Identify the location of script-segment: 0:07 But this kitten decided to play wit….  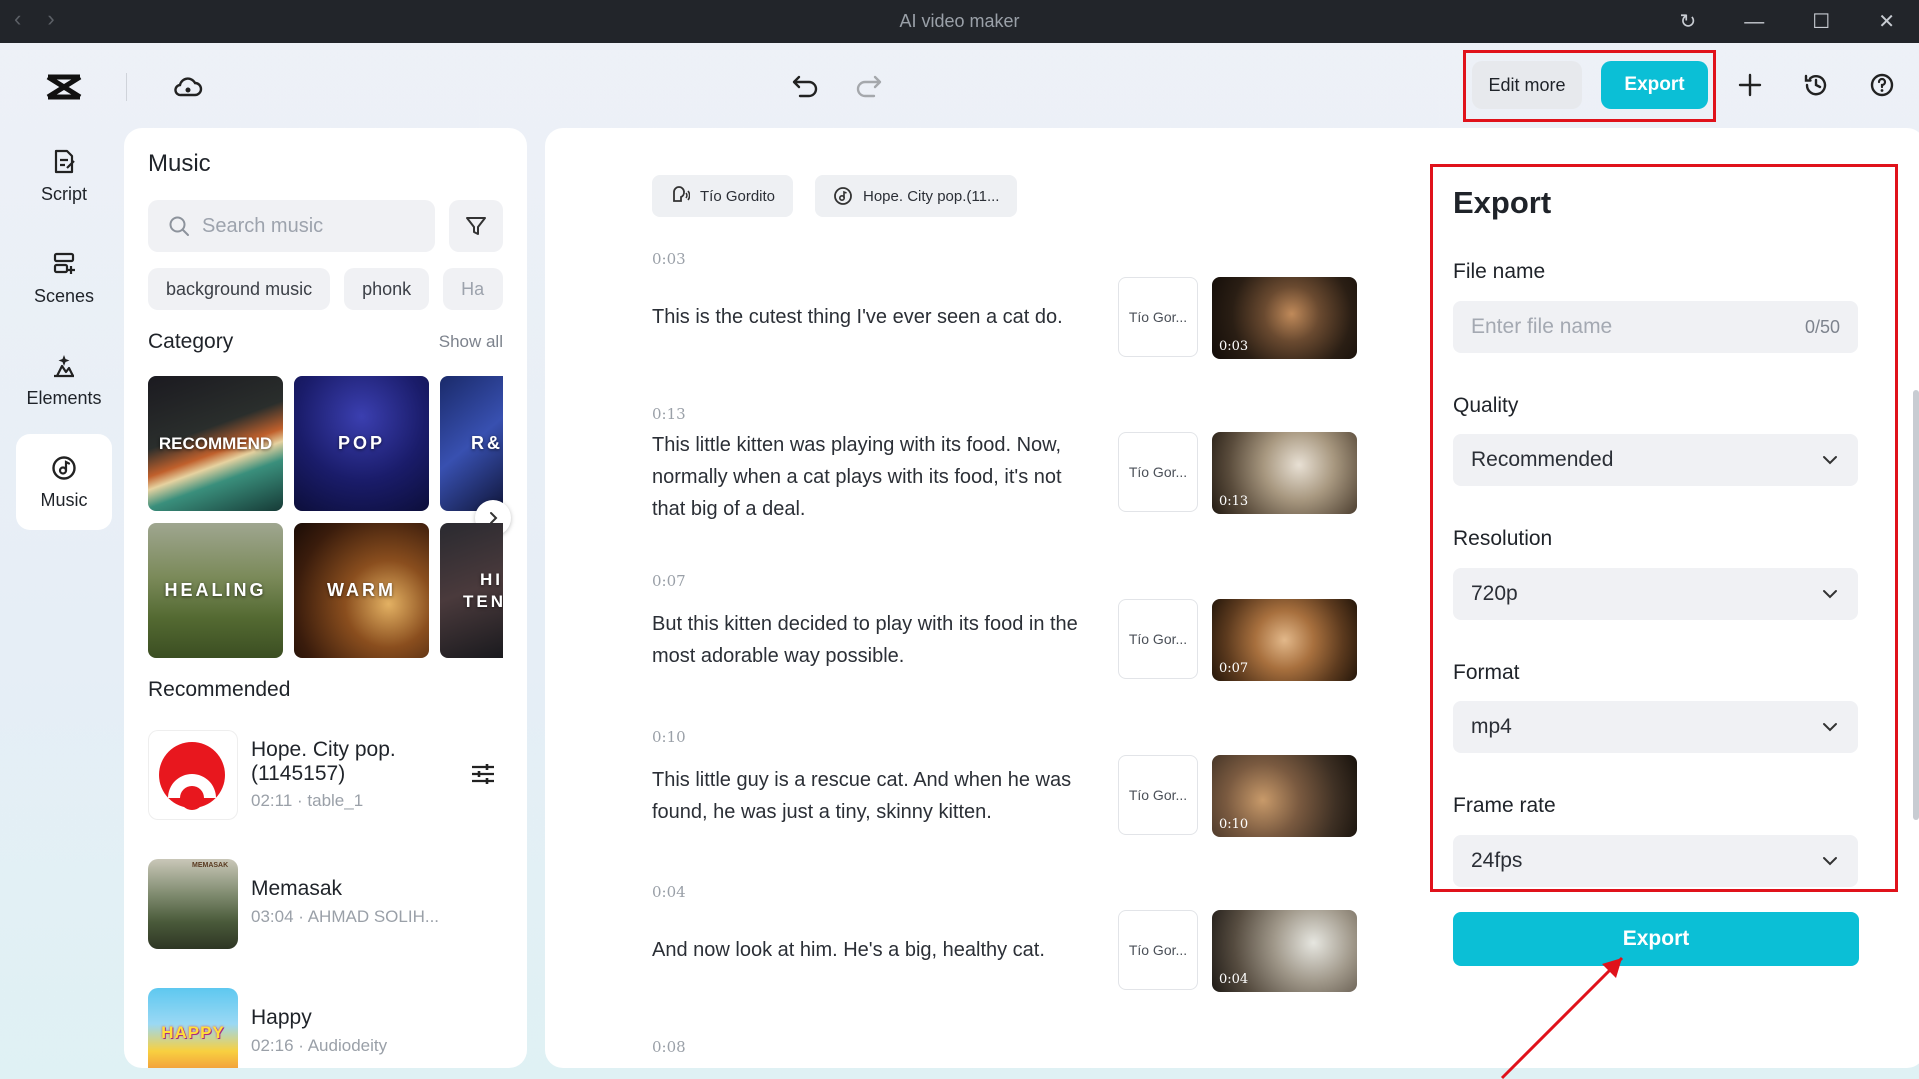
(1012, 642).